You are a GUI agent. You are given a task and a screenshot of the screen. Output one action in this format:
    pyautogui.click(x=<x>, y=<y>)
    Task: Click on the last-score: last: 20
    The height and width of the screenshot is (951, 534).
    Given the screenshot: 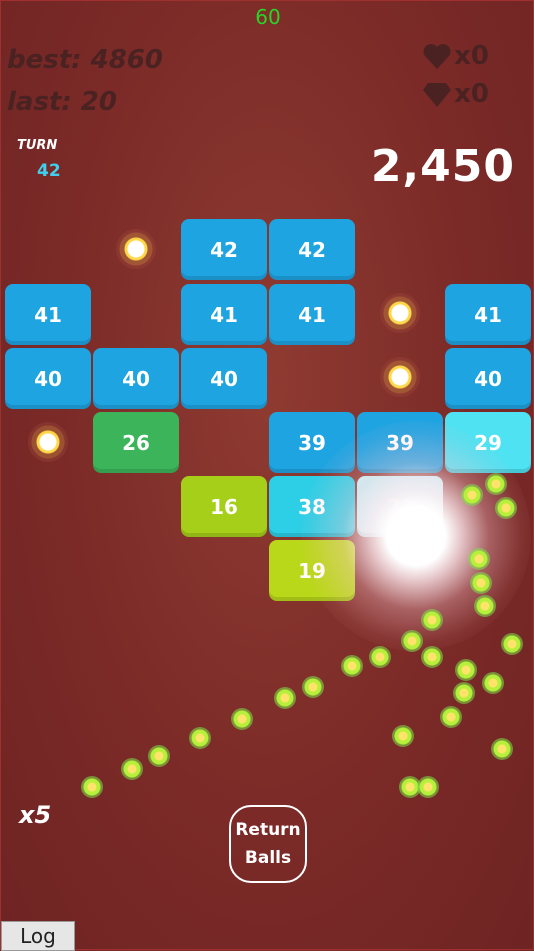 What is the action you would take?
    pyautogui.click(x=62, y=102)
    